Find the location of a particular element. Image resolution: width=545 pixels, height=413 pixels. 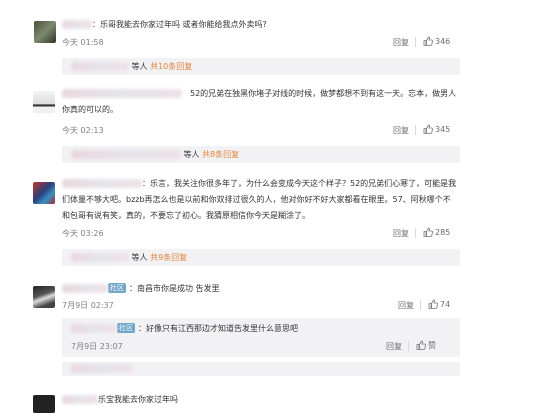

blurred-more is located at coordinates (102, 368).